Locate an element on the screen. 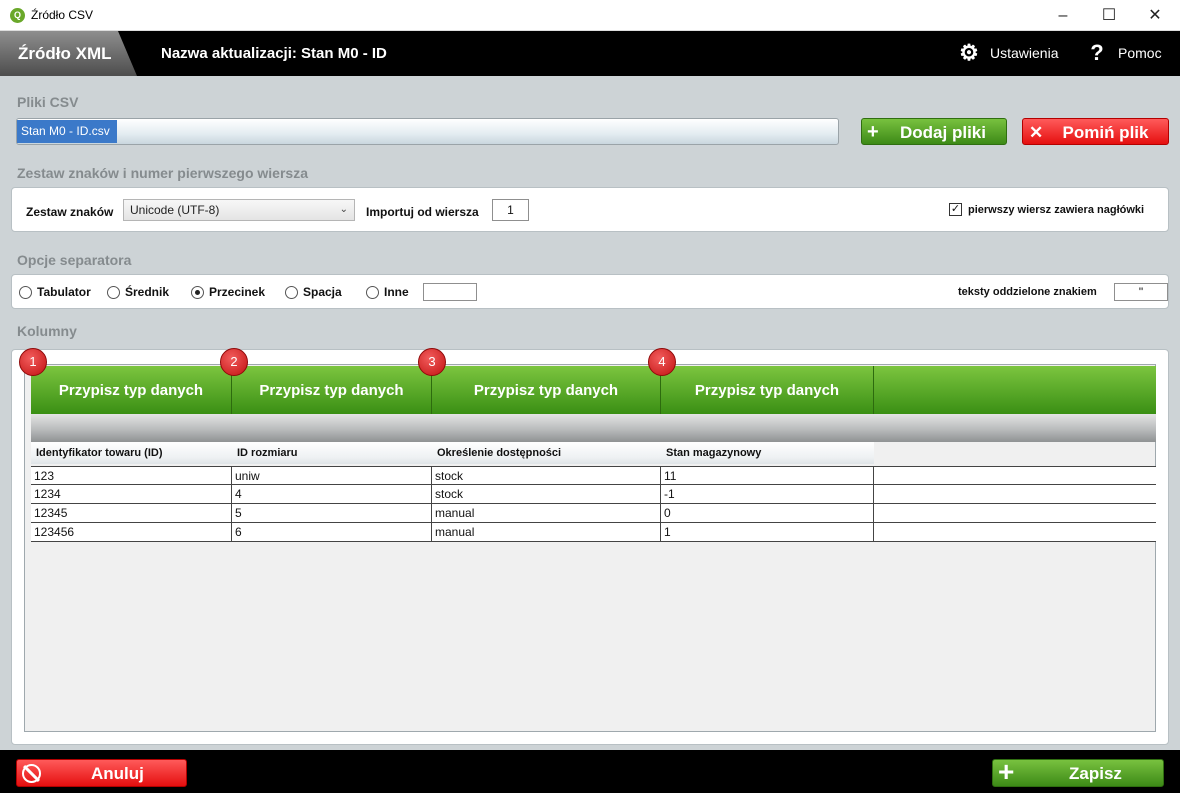 Image resolution: width=1180 pixels, height=793 pixels. gear-icon: ⚙ is located at coordinates (969, 53).